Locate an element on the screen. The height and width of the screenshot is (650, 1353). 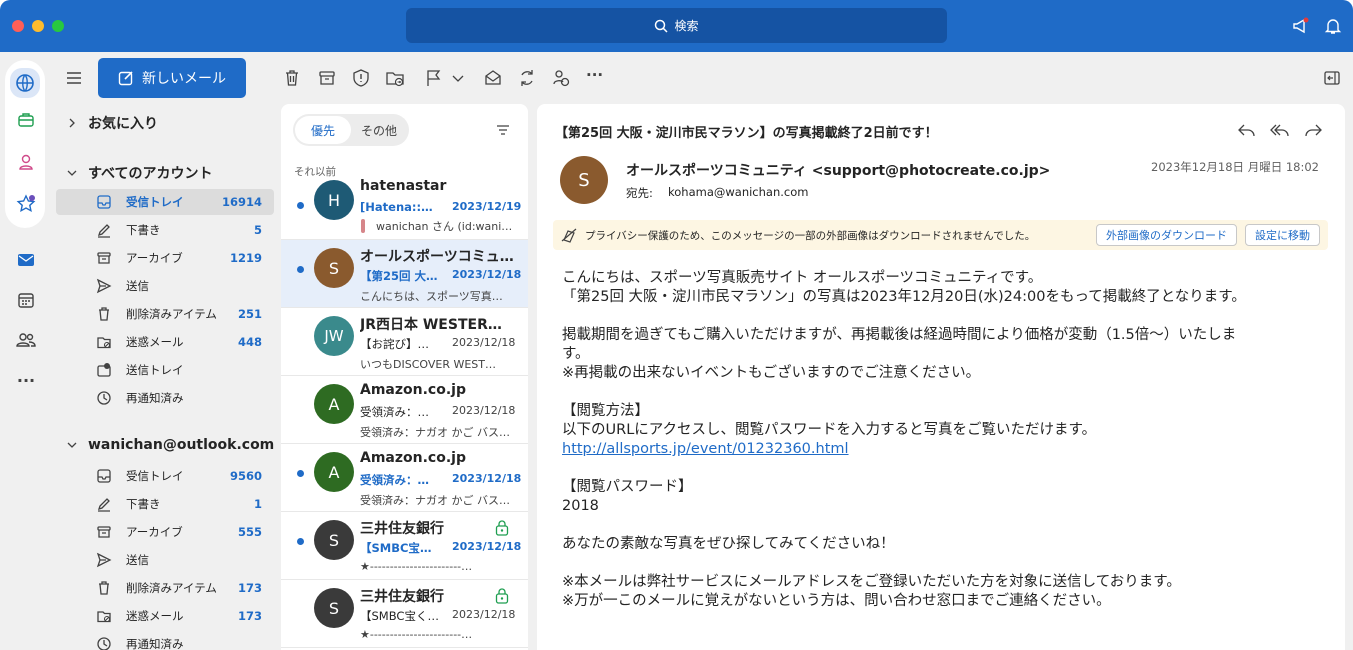
globe-icon is located at coordinates (25, 83).